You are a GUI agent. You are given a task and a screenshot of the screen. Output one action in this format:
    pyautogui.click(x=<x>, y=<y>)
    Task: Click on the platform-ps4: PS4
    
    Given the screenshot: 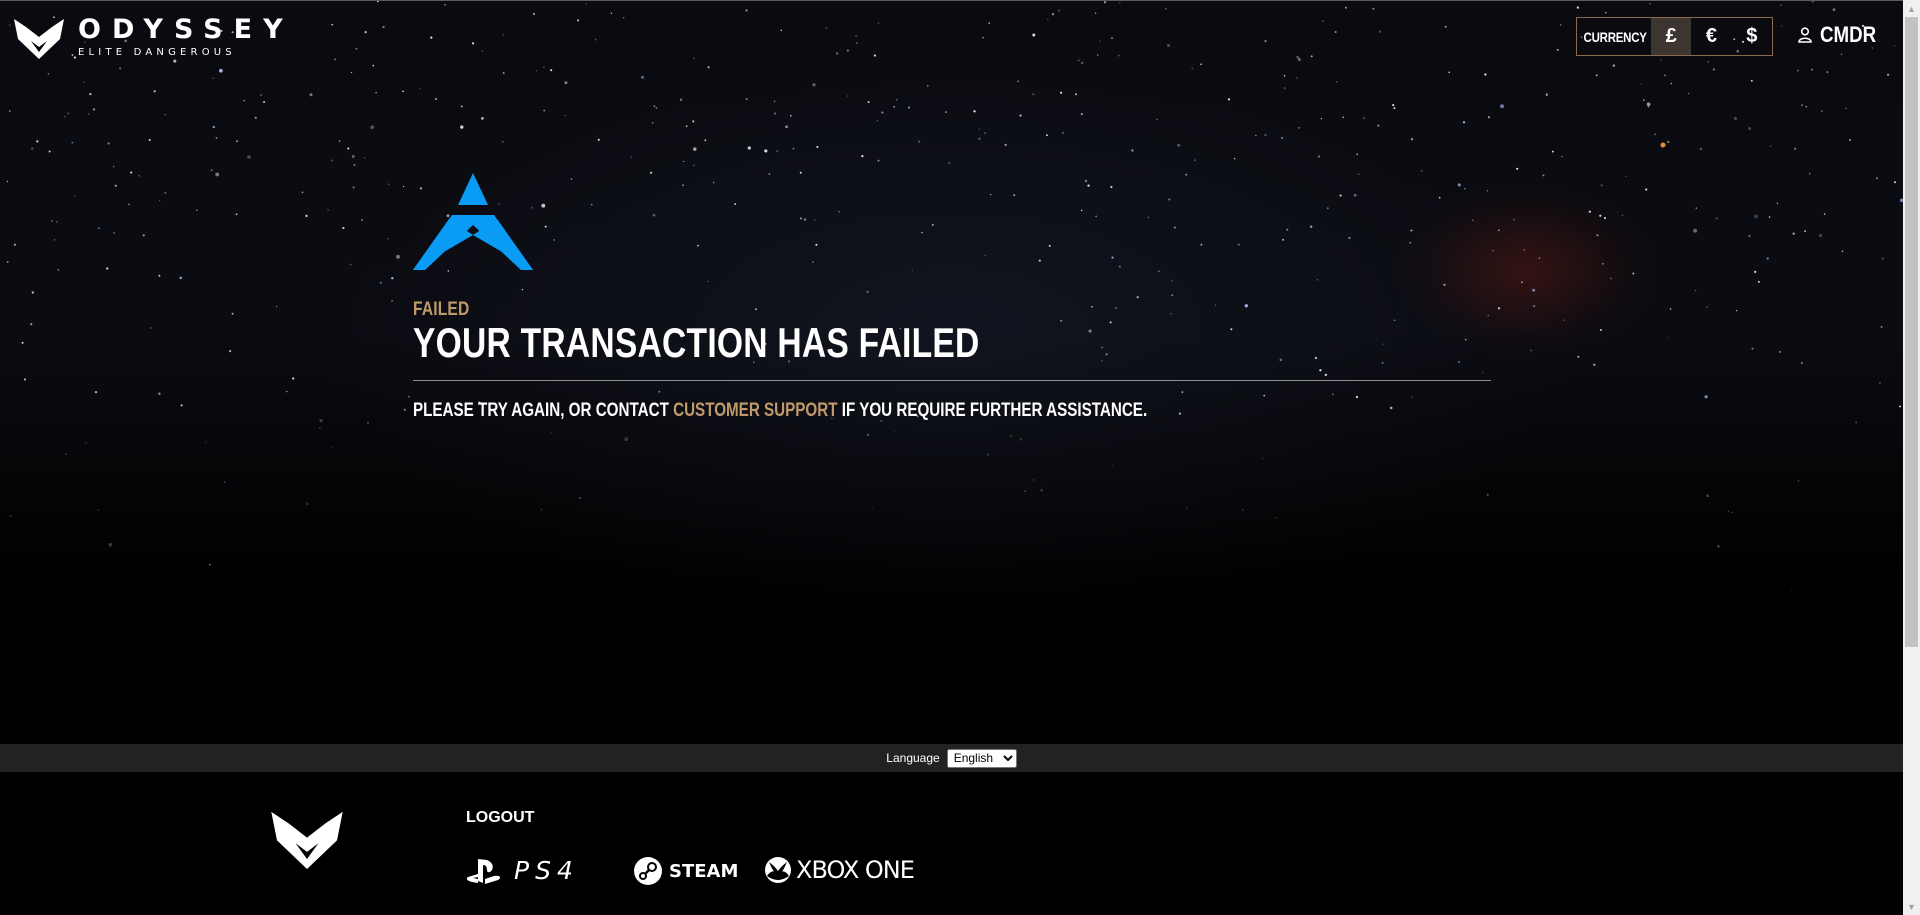 What is the action you would take?
    pyautogui.click(x=522, y=870)
    